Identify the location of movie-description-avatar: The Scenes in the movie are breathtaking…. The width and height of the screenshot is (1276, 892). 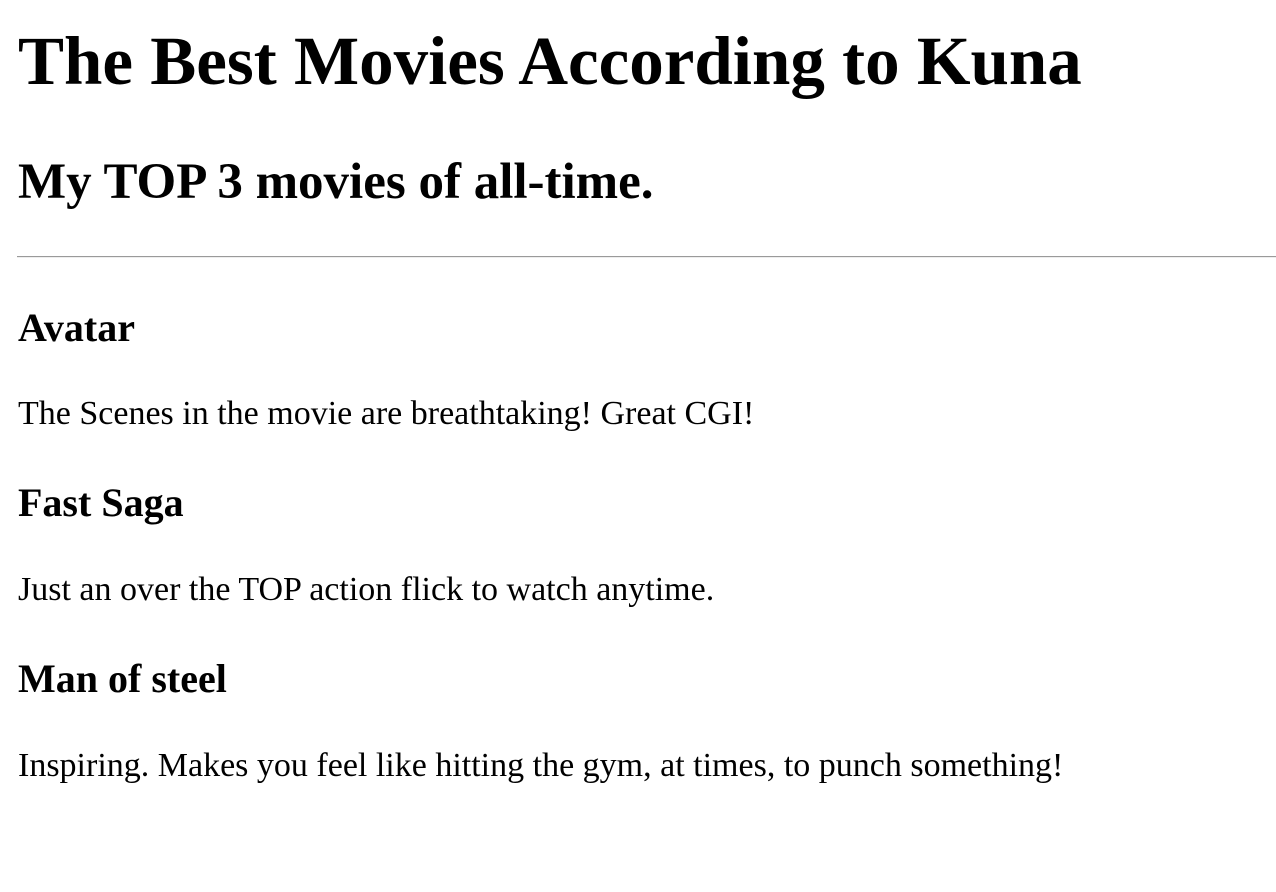
(386, 413).